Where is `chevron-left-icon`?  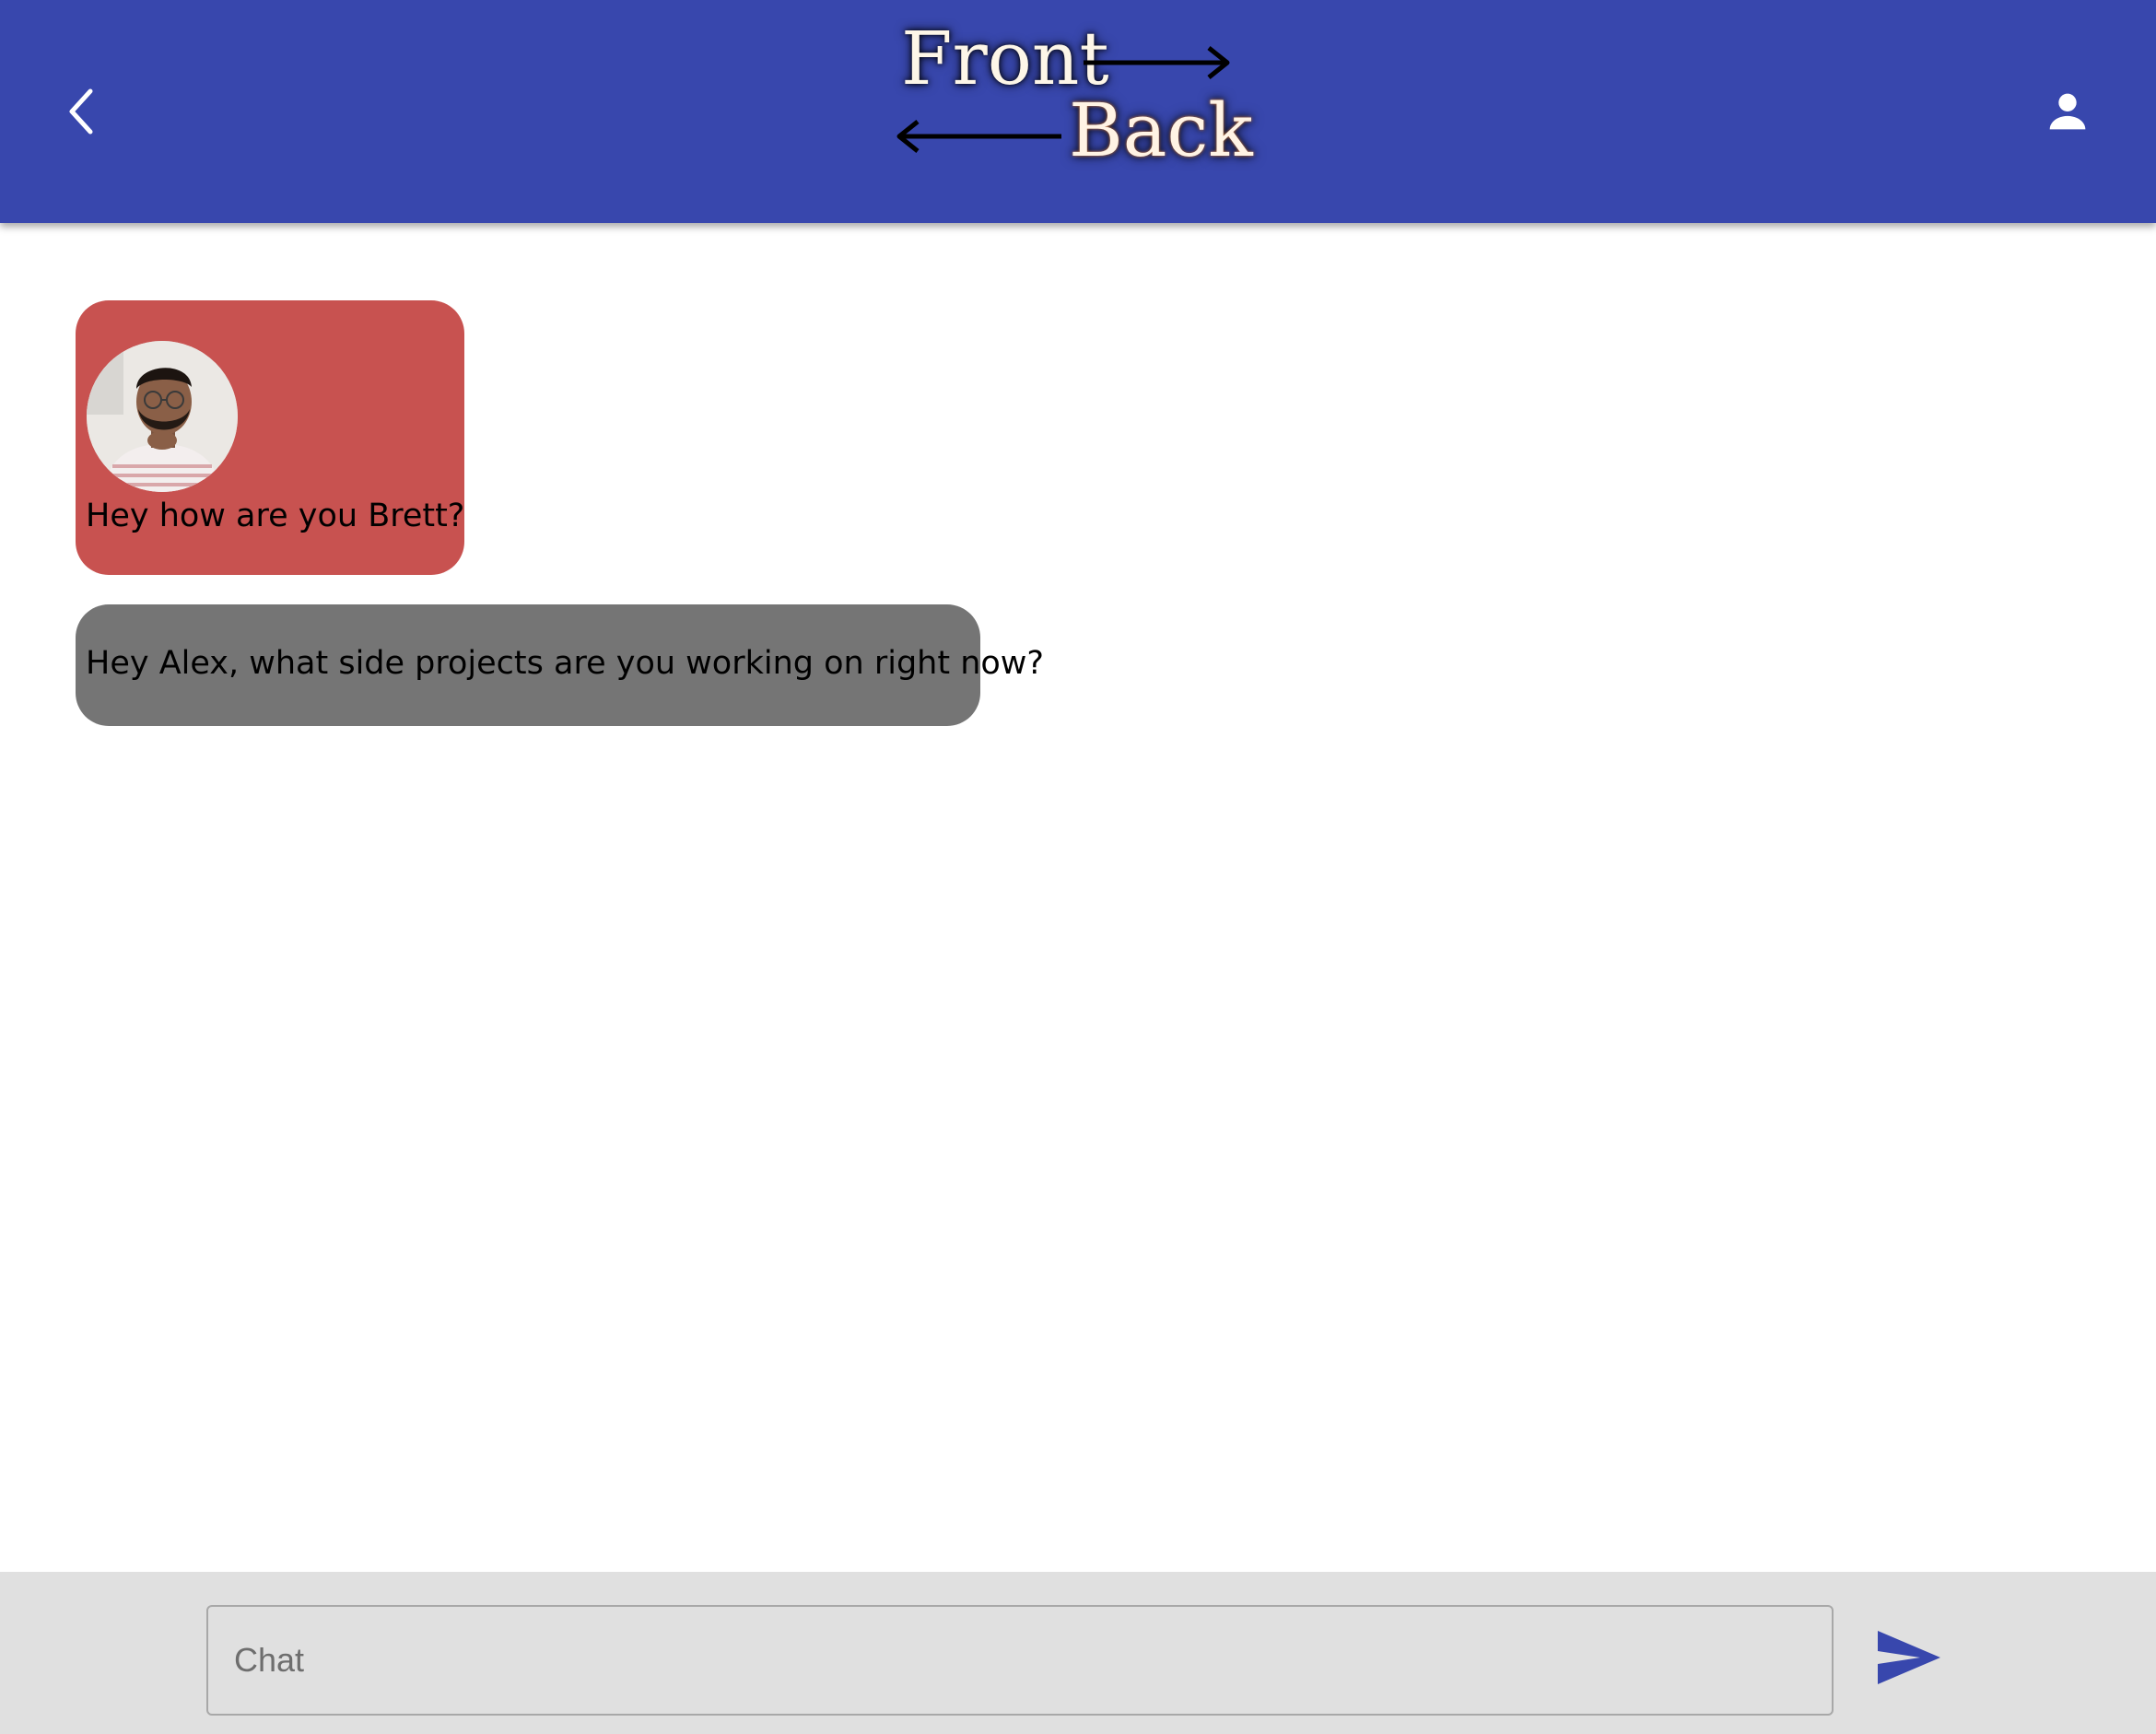
chevron-left-icon is located at coordinates (81, 111).